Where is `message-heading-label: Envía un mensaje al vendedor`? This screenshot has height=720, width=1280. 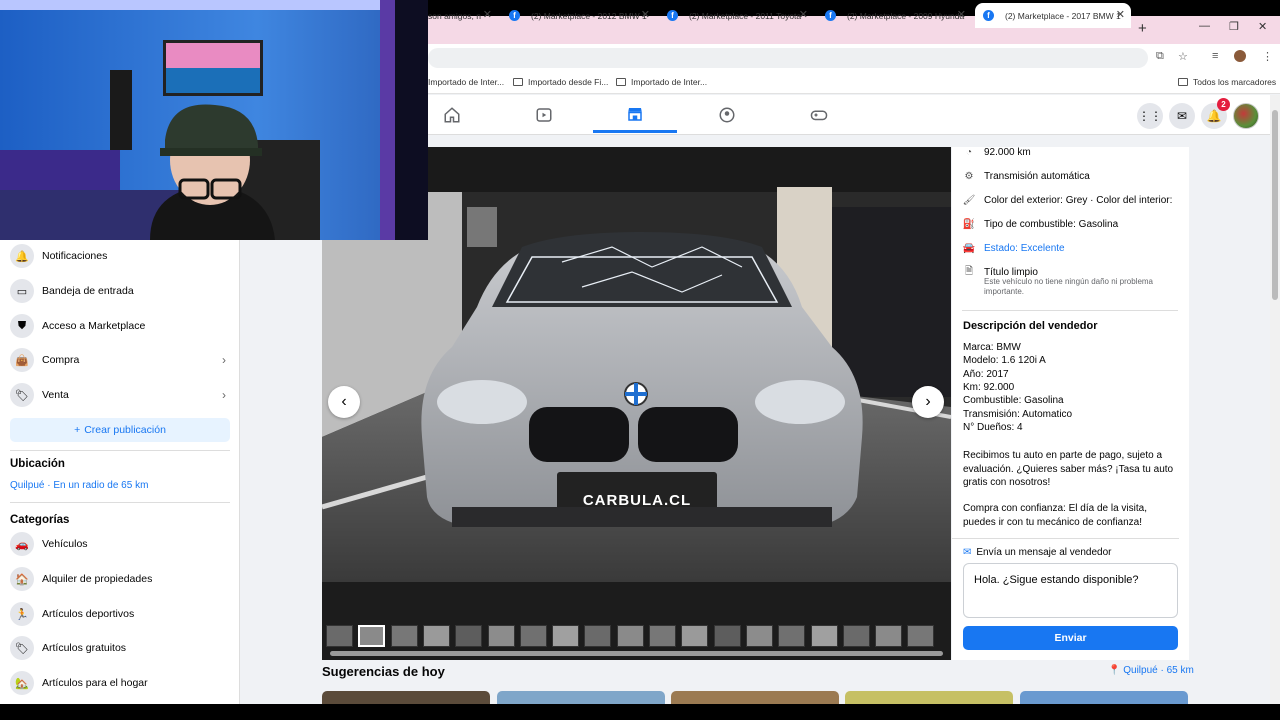 message-heading-label: Envía un mensaje al vendedor is located at coordinates (1044, 552).